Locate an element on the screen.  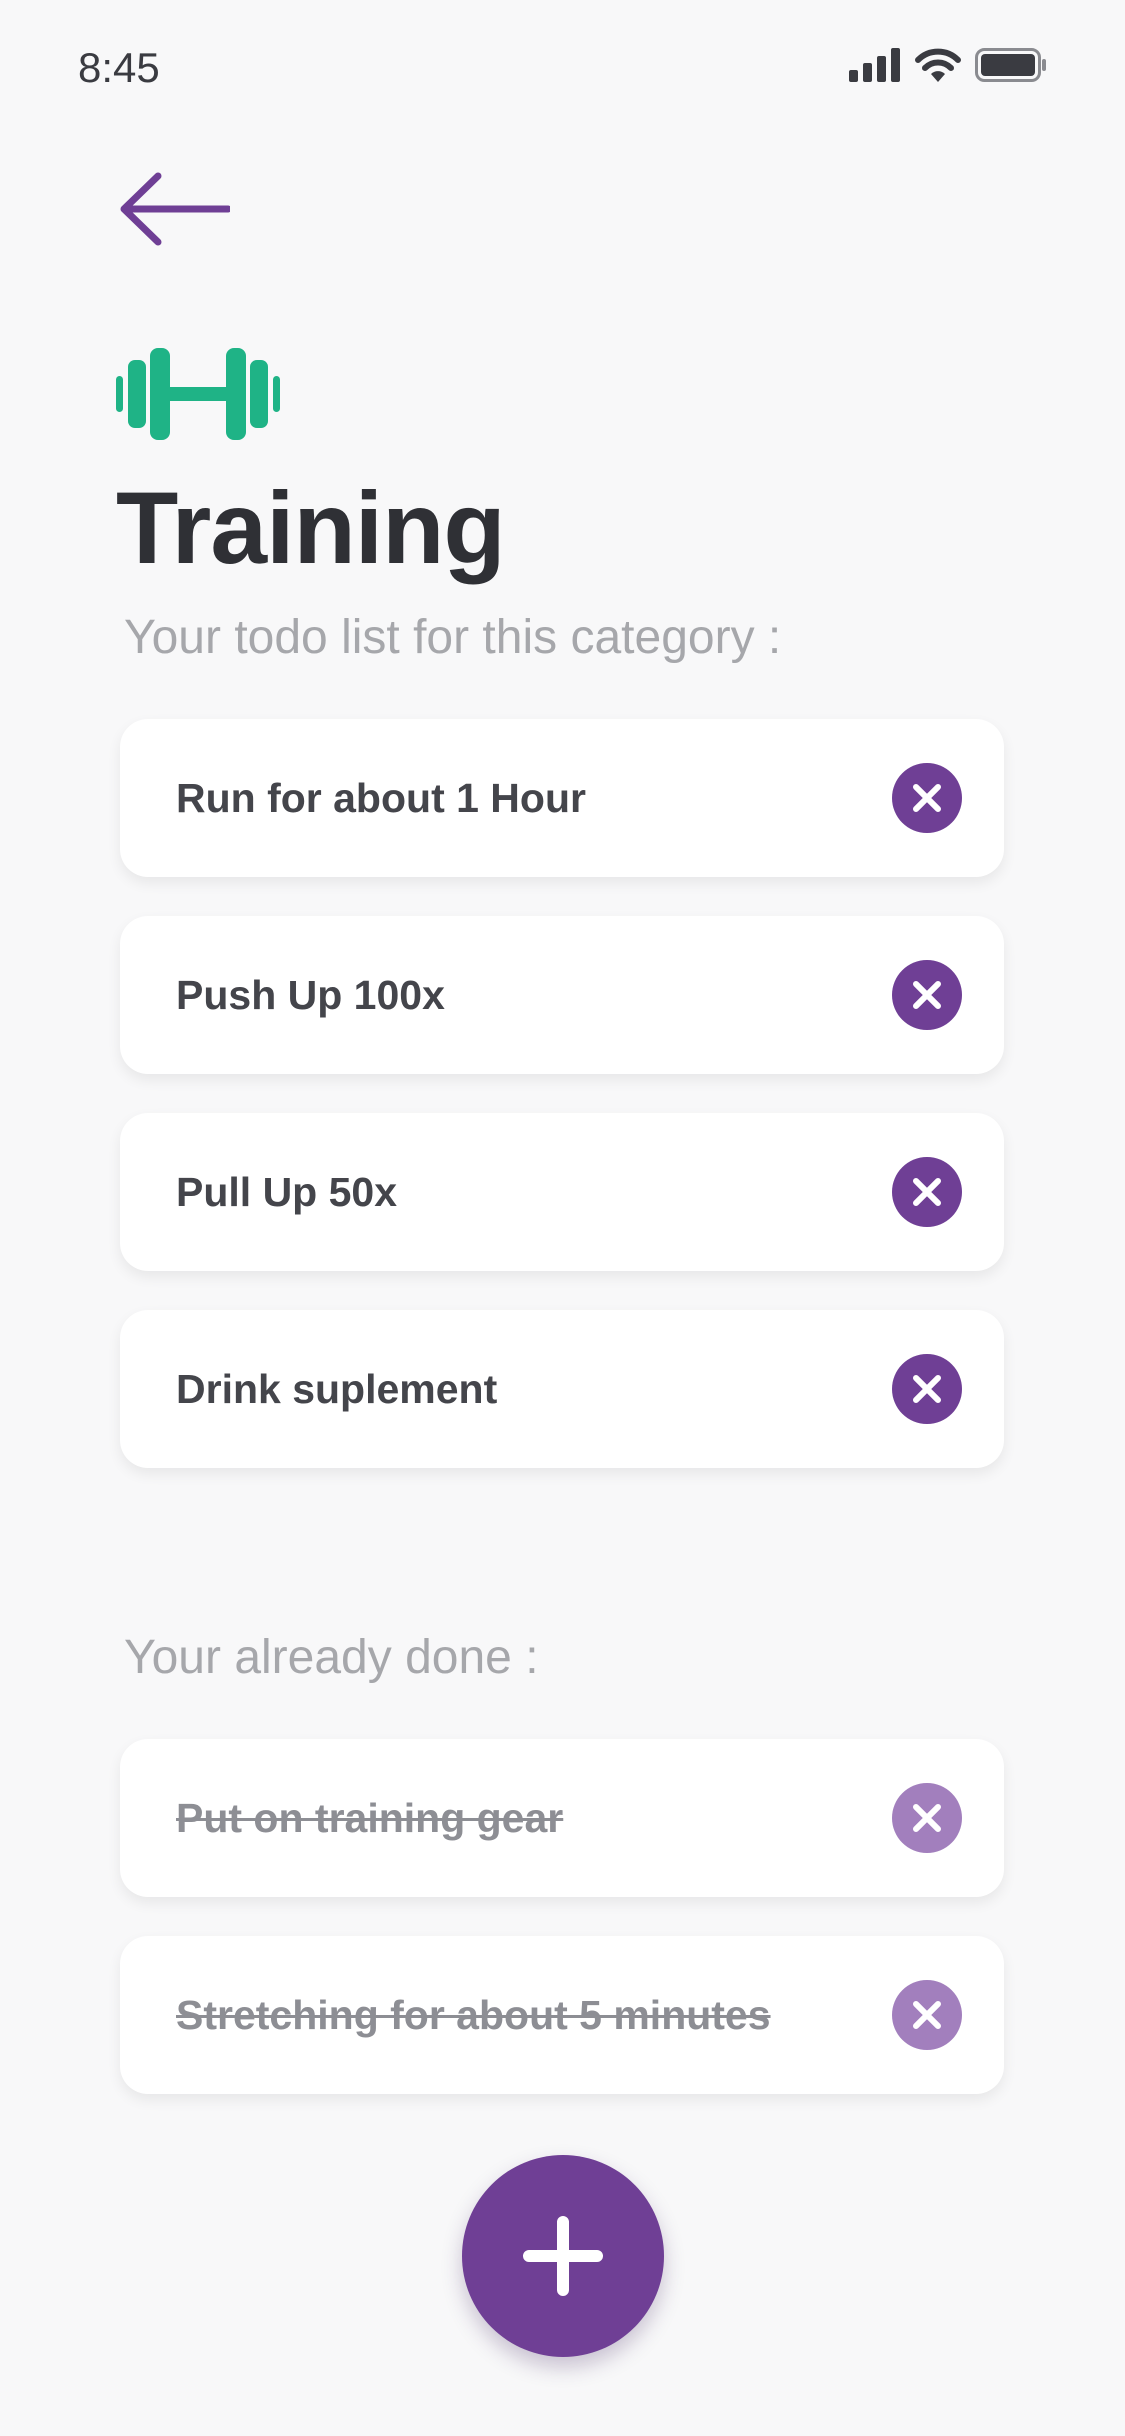
done-item-label: Stretching for about 5 minutes is located at coordinates (473, 2014).